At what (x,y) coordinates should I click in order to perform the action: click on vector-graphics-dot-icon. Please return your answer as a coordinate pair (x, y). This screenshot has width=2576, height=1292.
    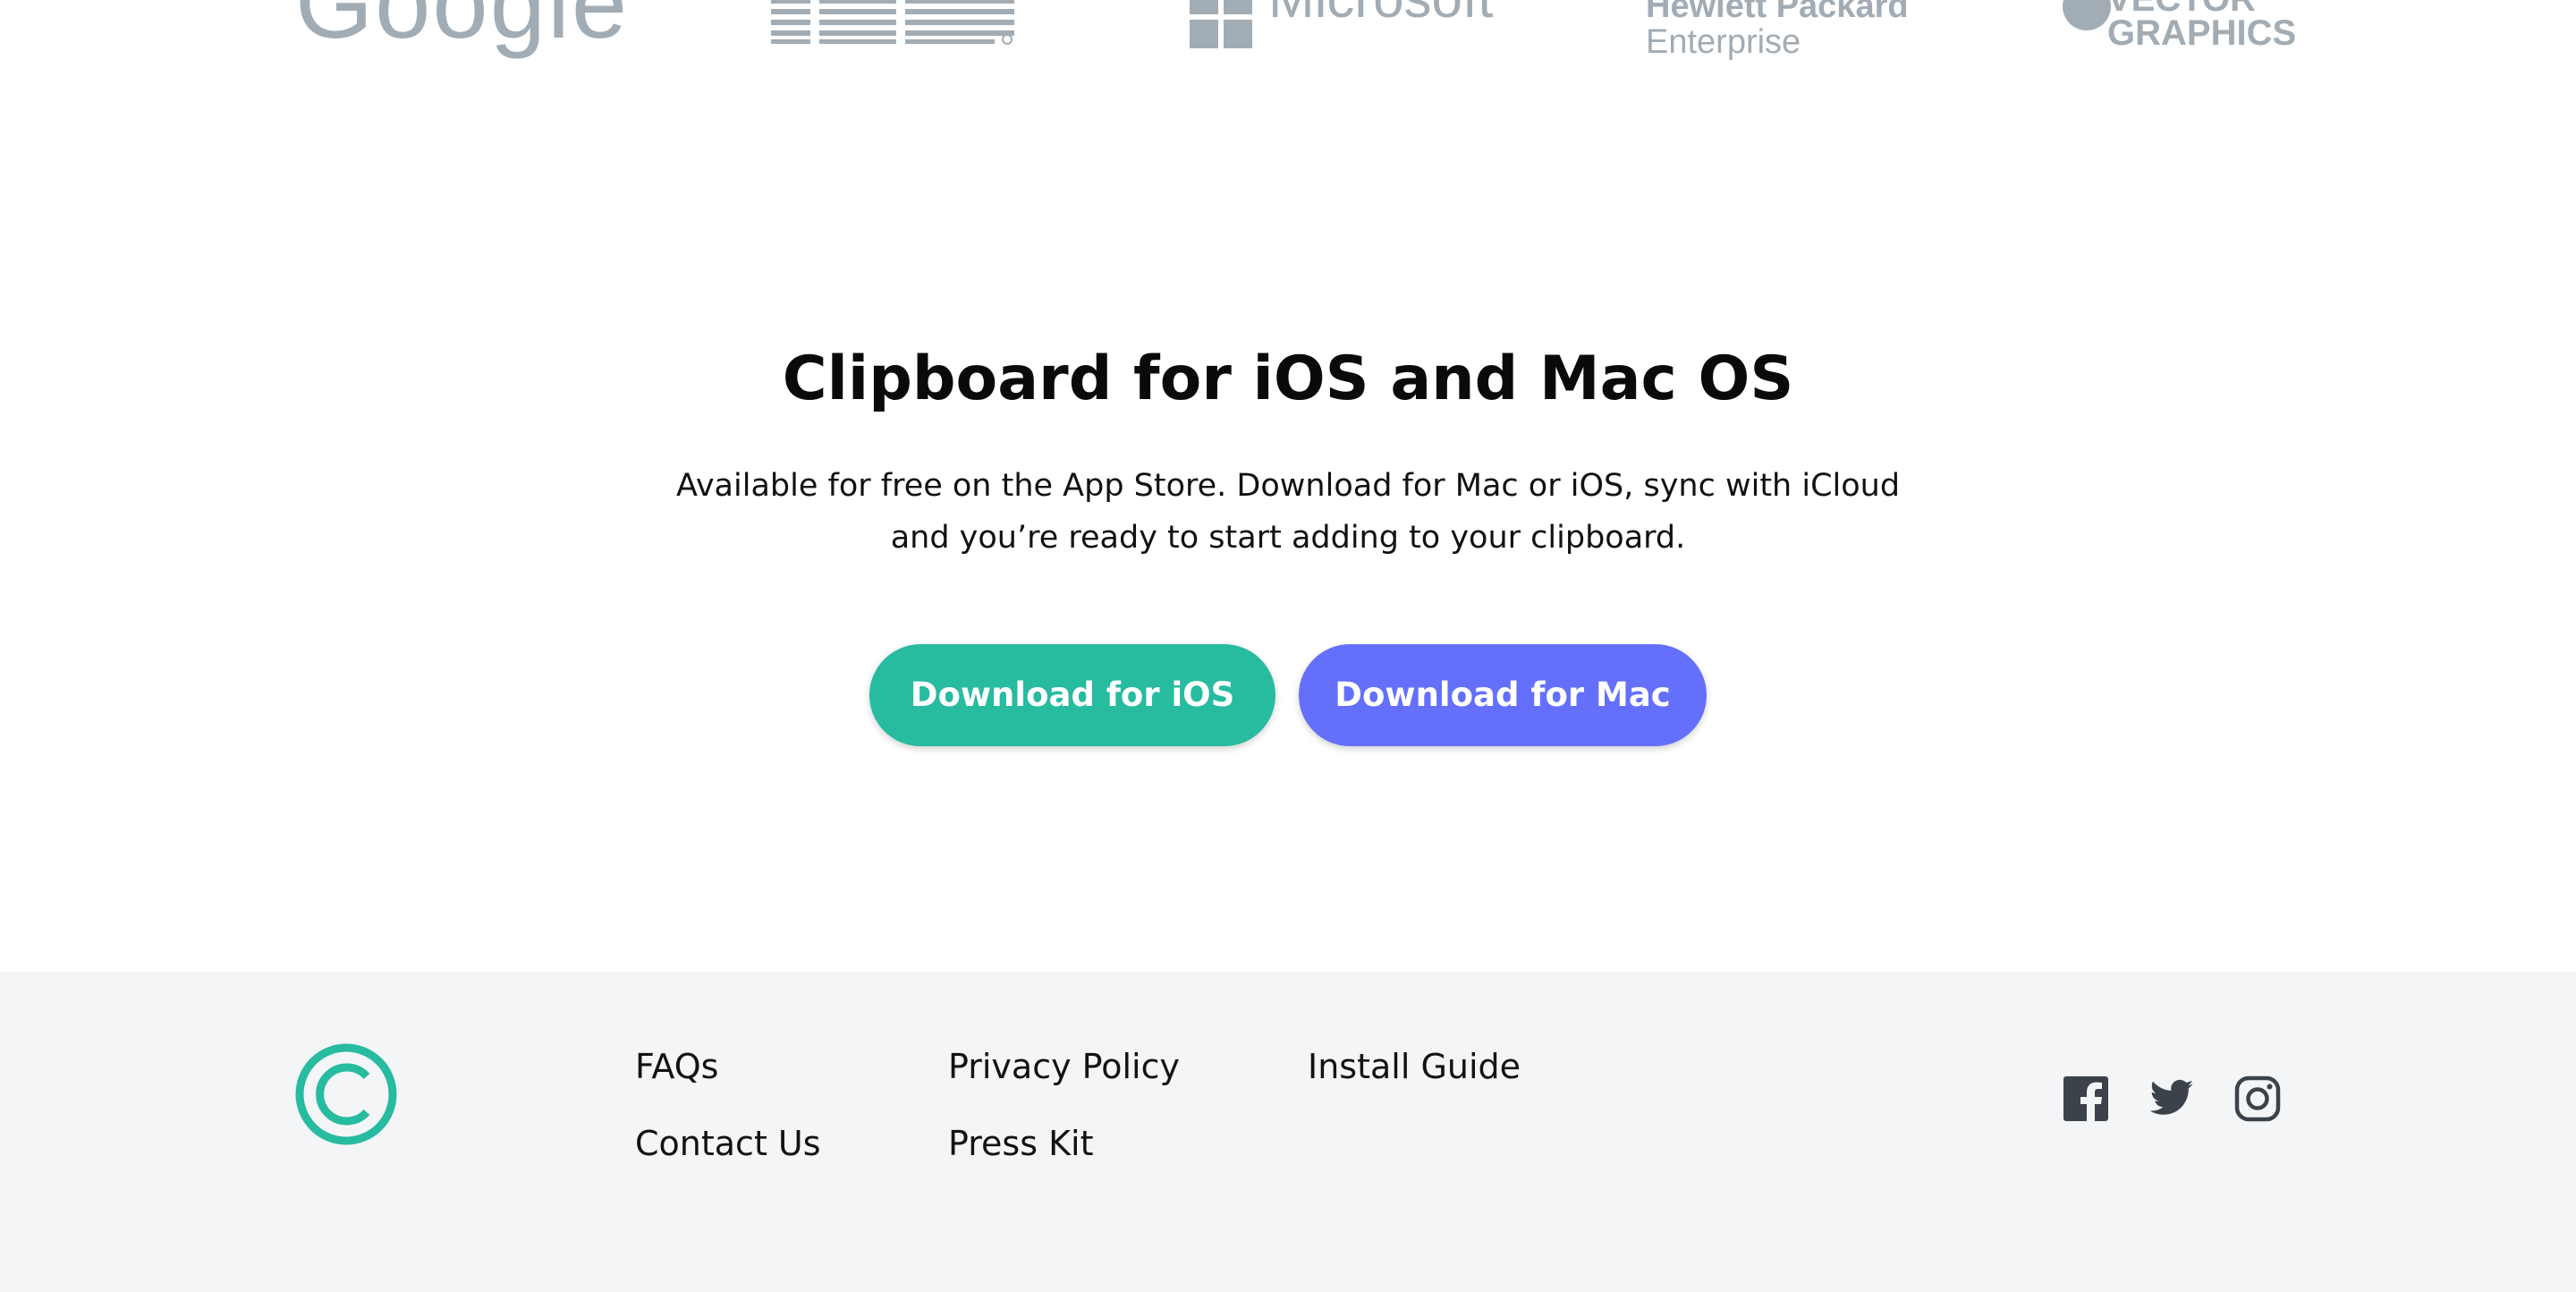
    Looking at the image, I should click on (2087, 15).